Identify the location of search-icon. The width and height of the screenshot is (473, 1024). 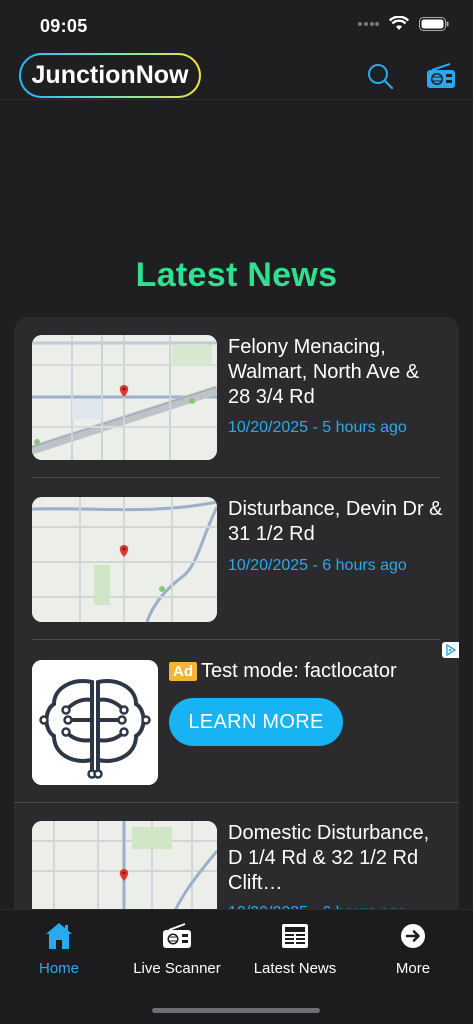
(381, 77).